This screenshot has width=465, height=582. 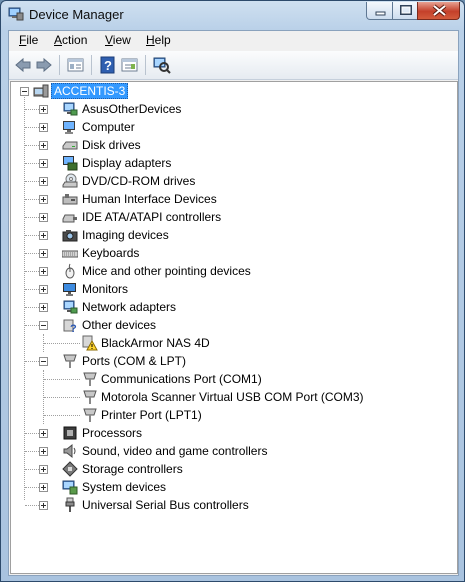 What do you see at coordinates (132, 109) in the screenshot?
I see `category-label: AsusOtherDevices` at bounding box center [132, 109].